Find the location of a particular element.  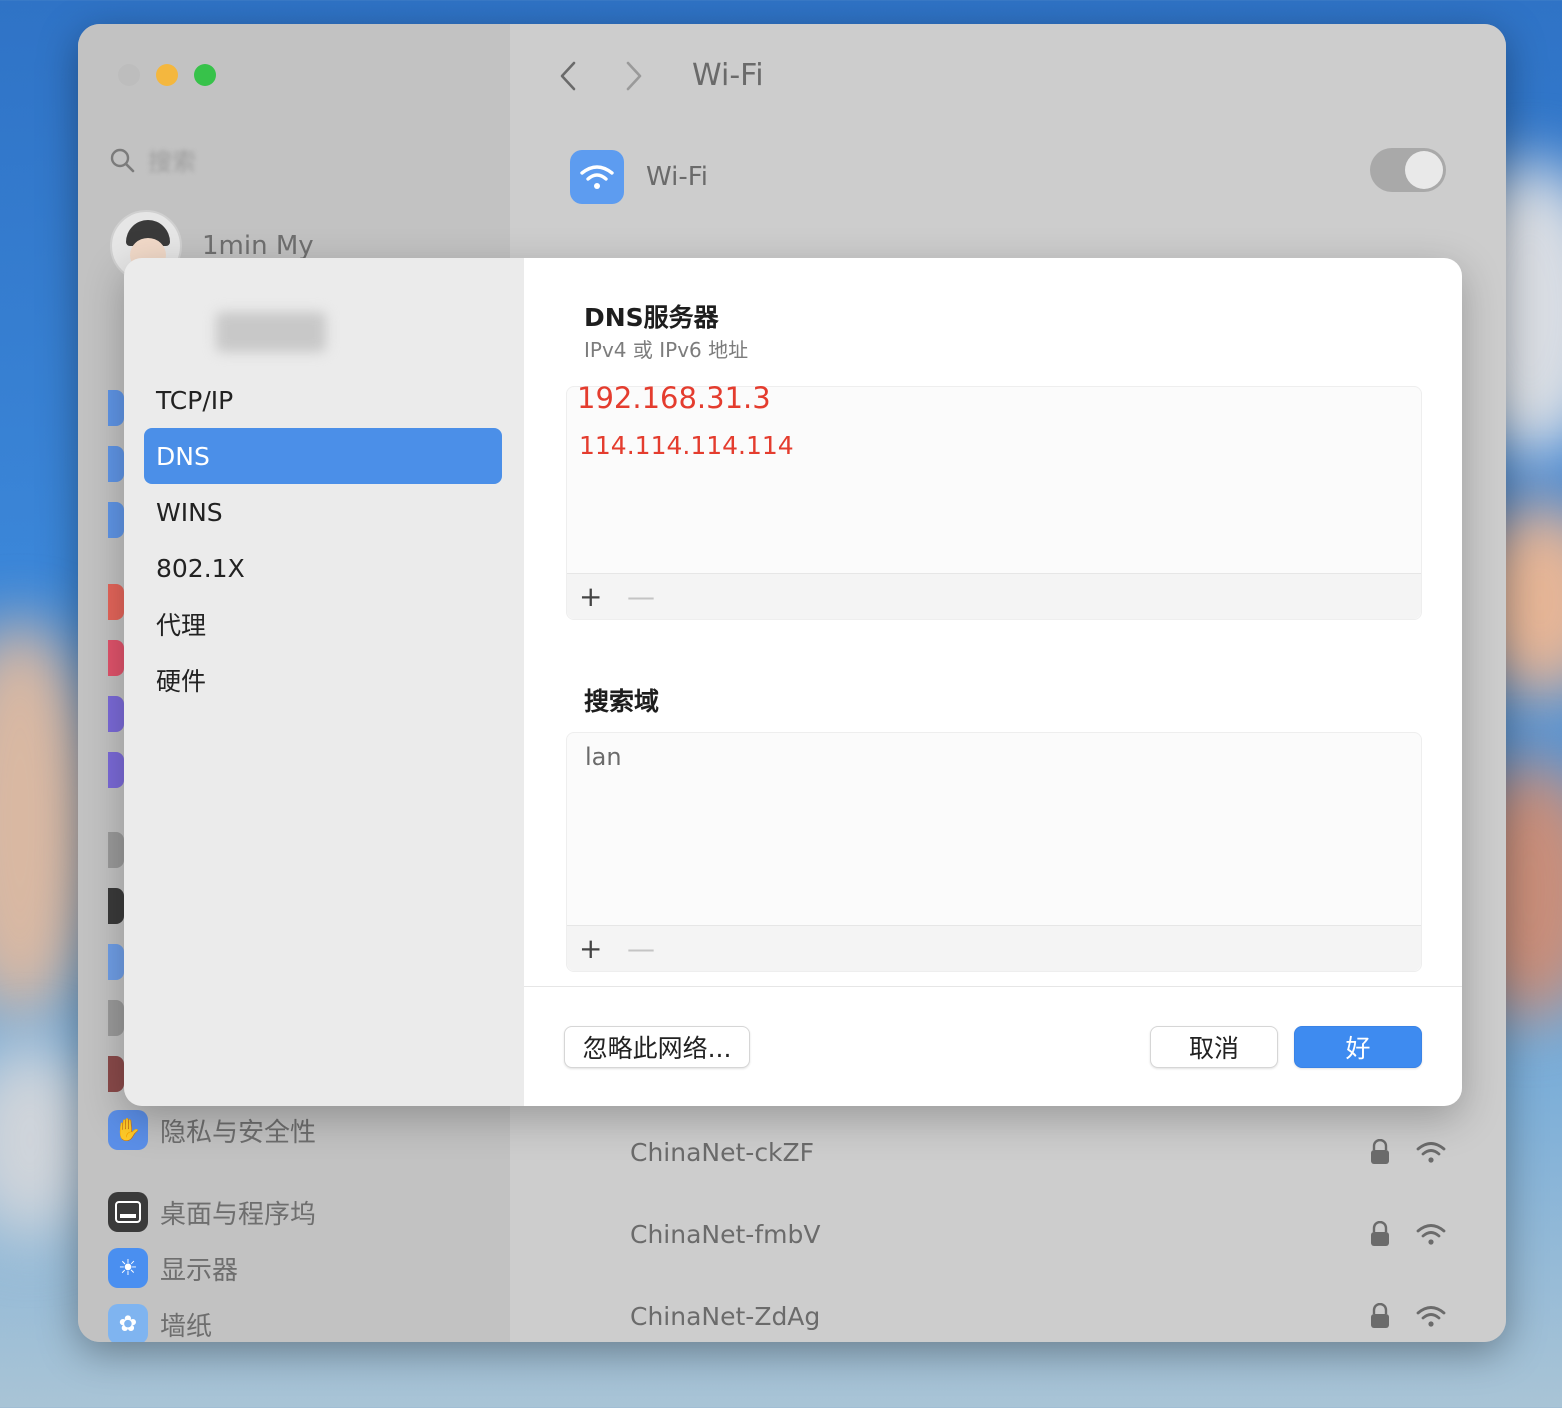

user-name: 1min My is located at coordinates (258, 246).